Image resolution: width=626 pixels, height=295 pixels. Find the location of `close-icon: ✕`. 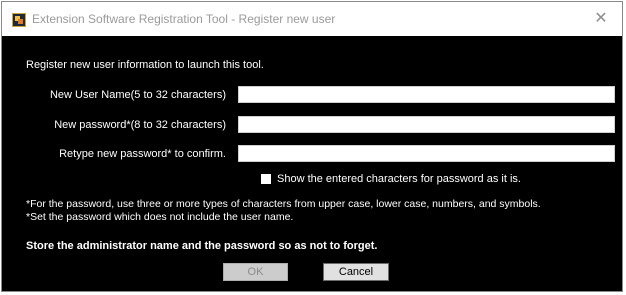

close-icon: ✕ is located at coordinates (601, 19).